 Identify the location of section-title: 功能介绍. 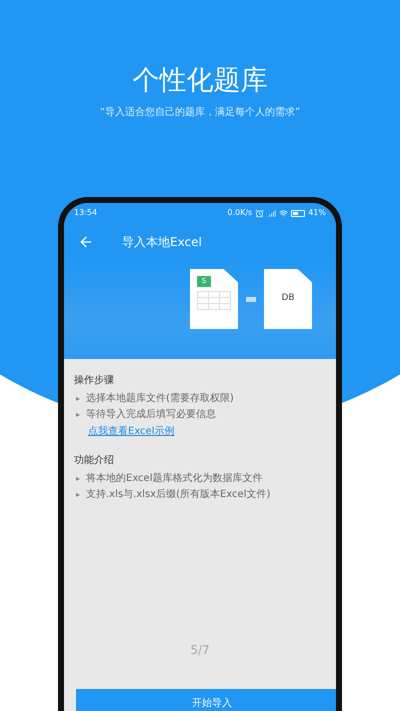
(94, 461).